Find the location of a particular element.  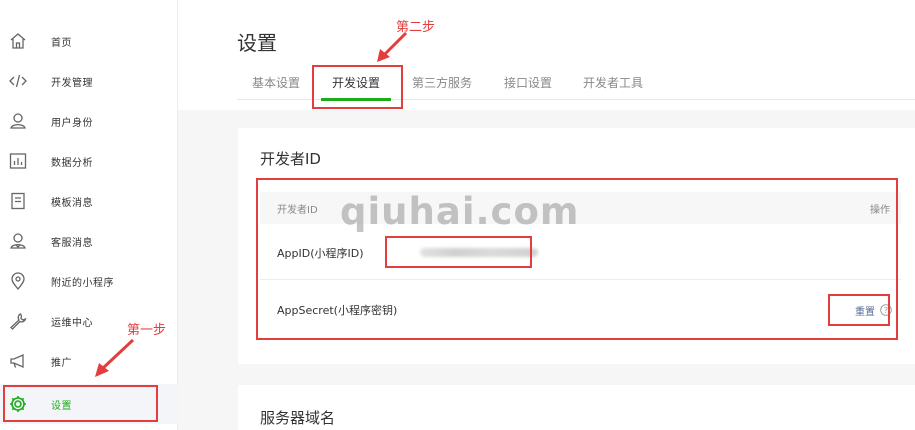

sidebar-item-label: 运维中心 is located at coordinates (72, 323).